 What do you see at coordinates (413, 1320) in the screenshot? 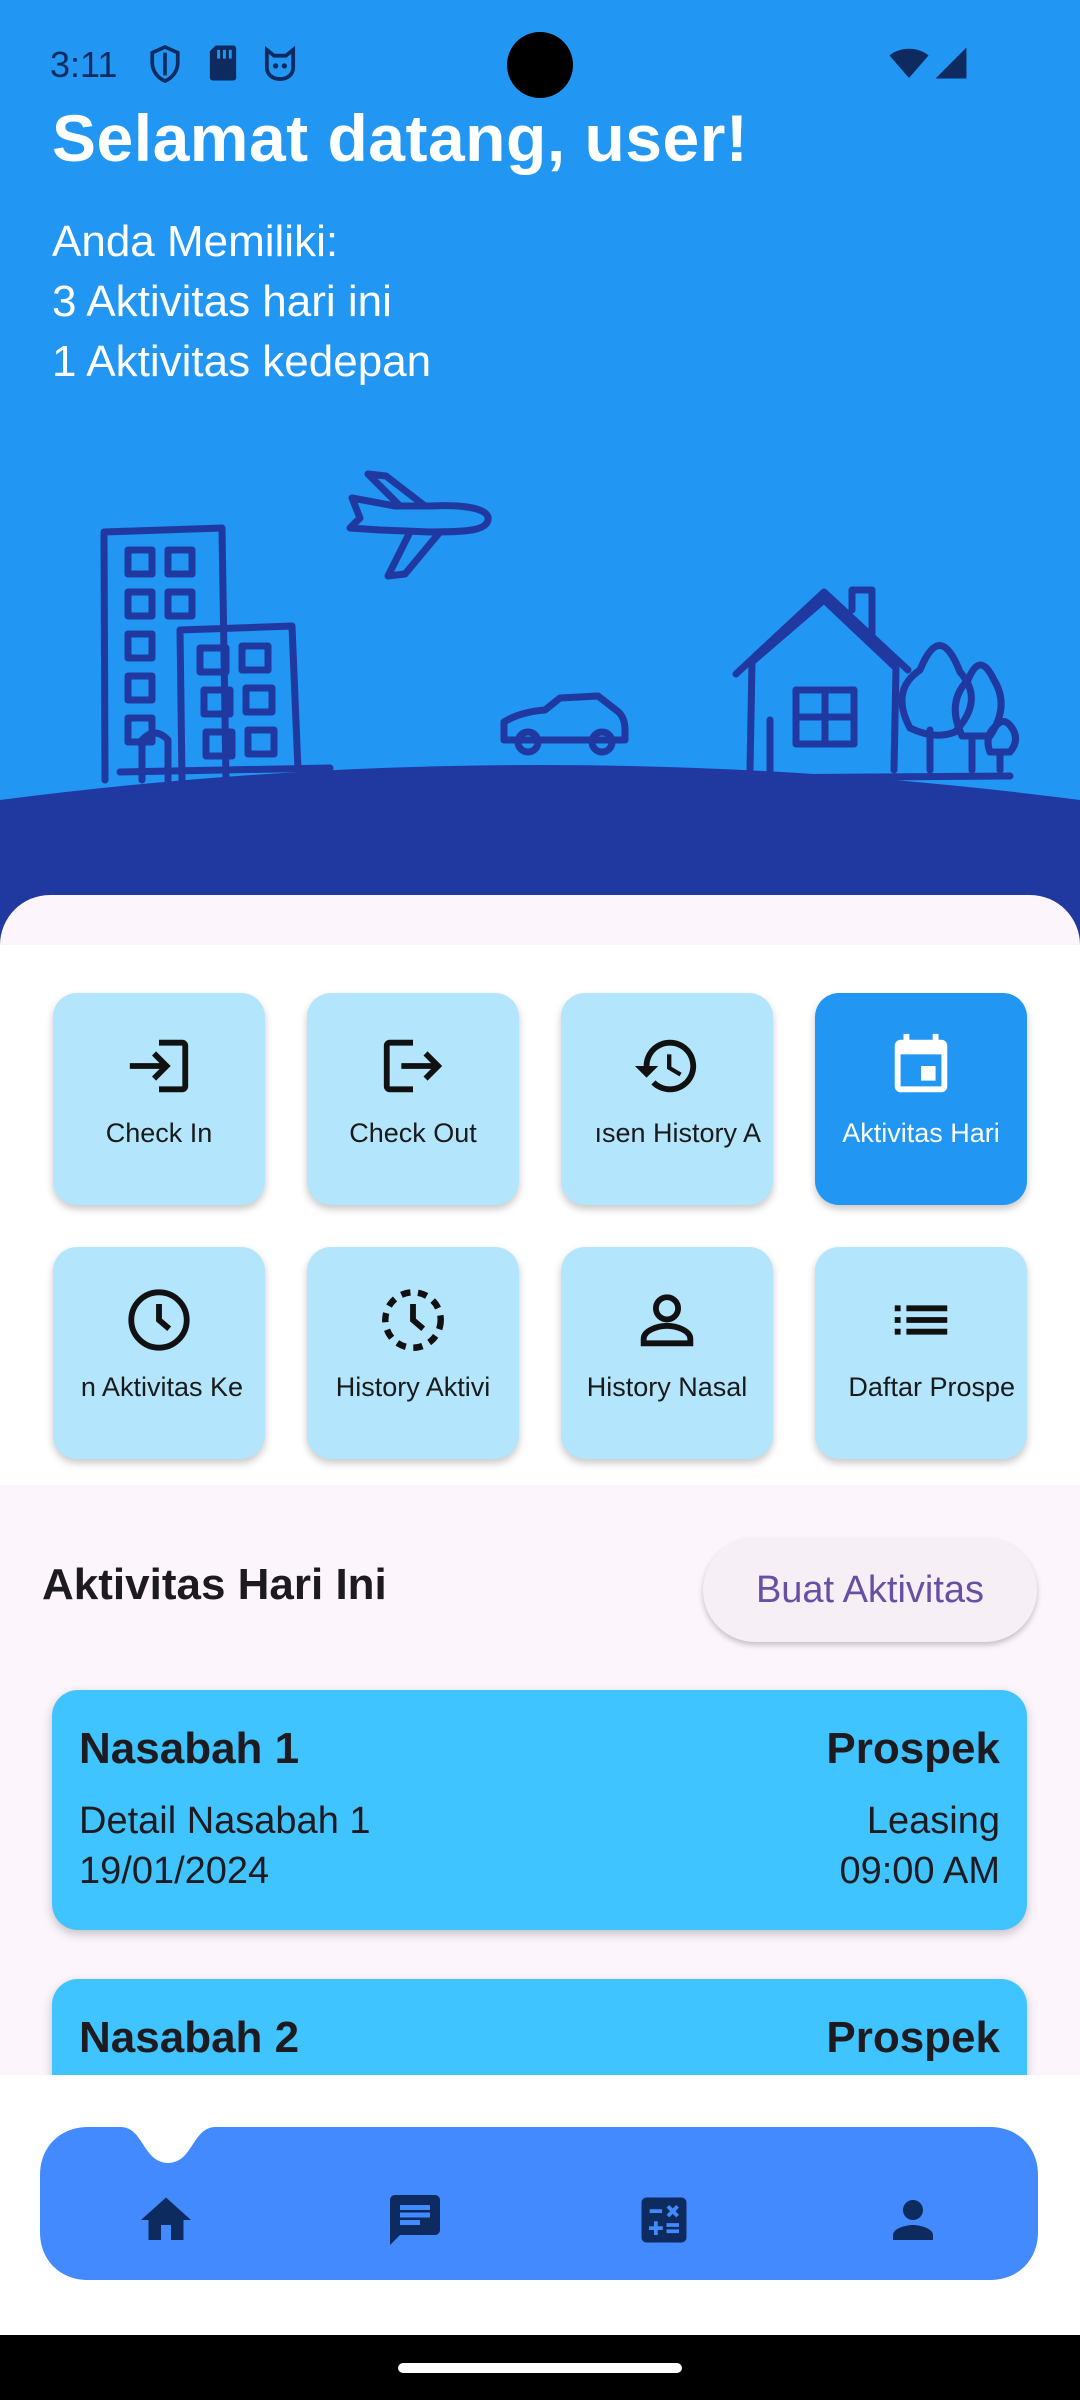
I see `dashed-clock-icon` at bounding box center [413, 1320].